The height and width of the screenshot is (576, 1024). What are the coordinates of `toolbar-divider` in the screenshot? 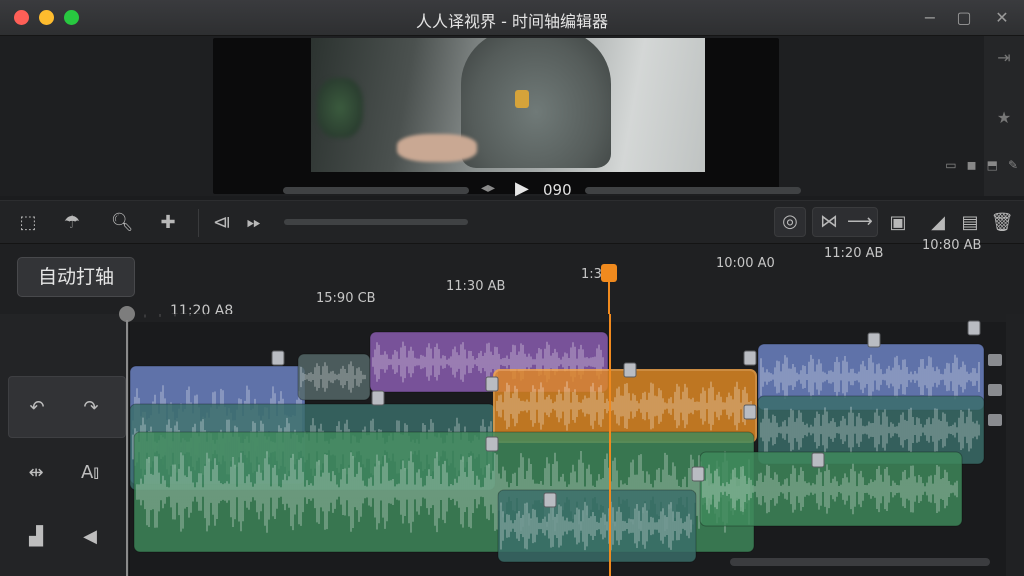 It's located at (198, 223).